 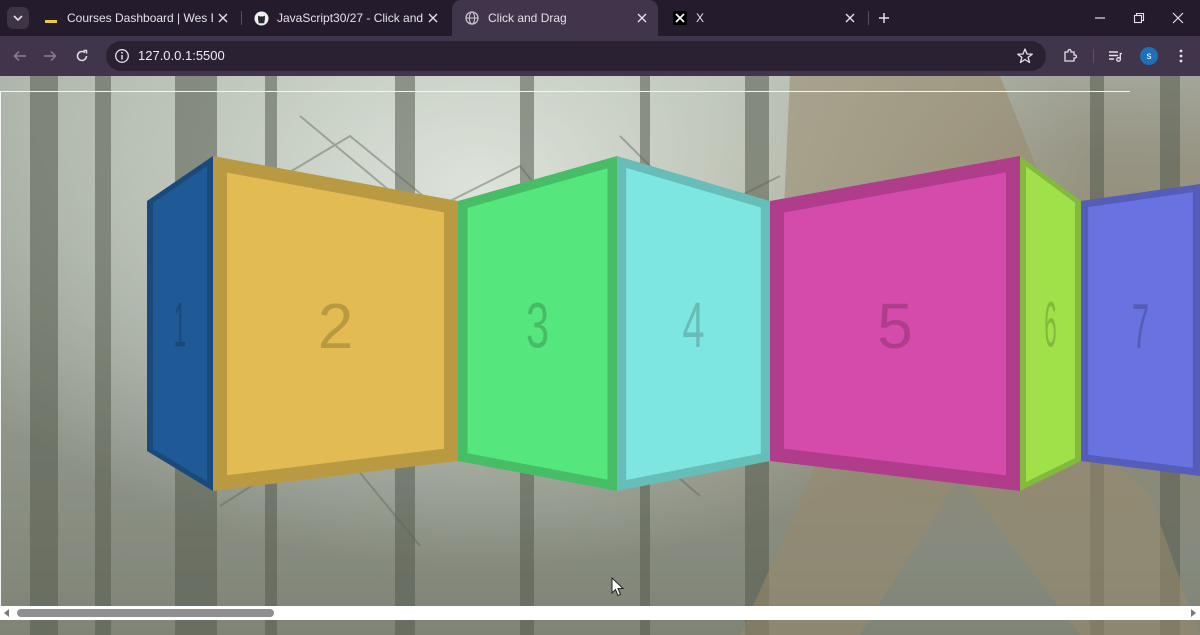 What do you see at coordinates (763, 18) in the screenshot?
I see `tab-x: X` at bounding box center [763, 18].